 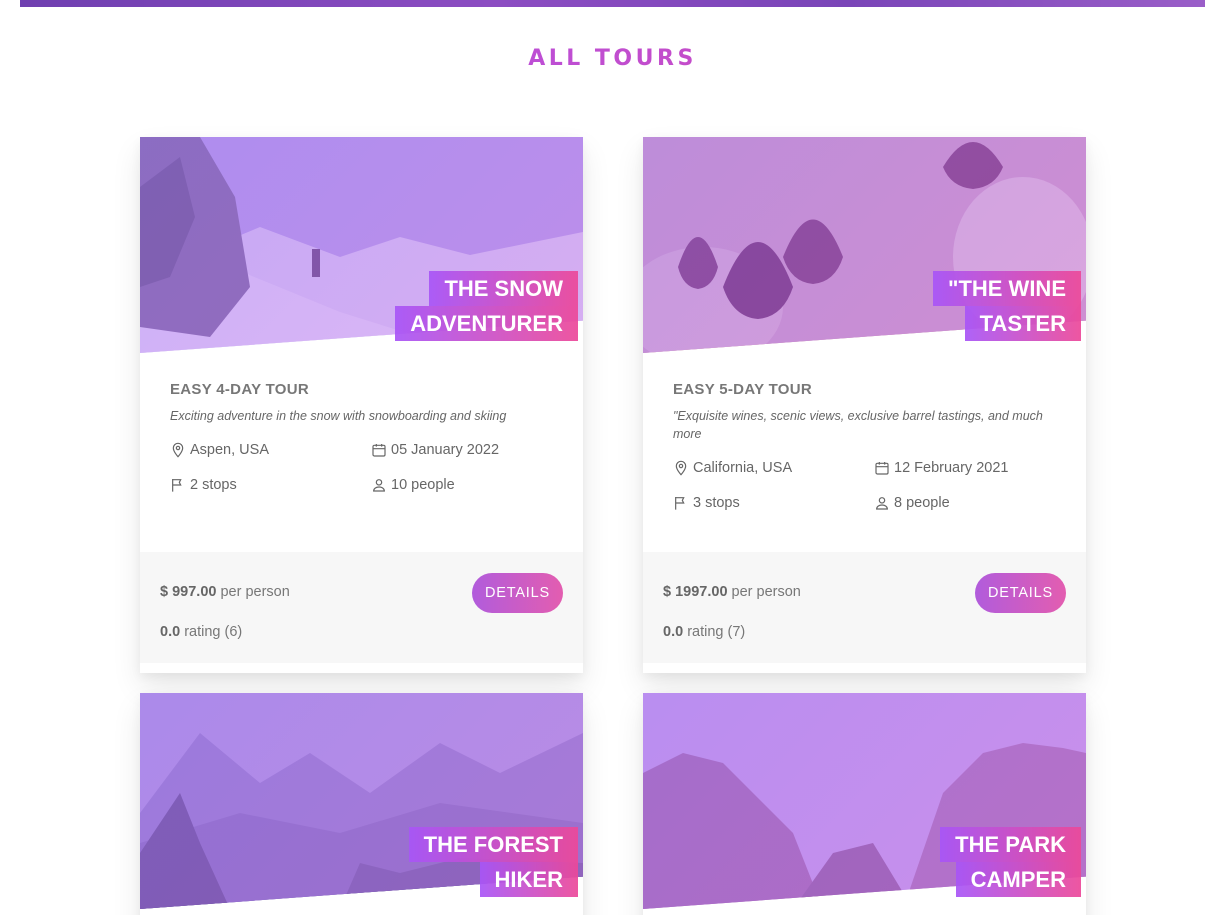 I want to click on tour-rating: 0.0 rating (6), so click(x=201, y=632).